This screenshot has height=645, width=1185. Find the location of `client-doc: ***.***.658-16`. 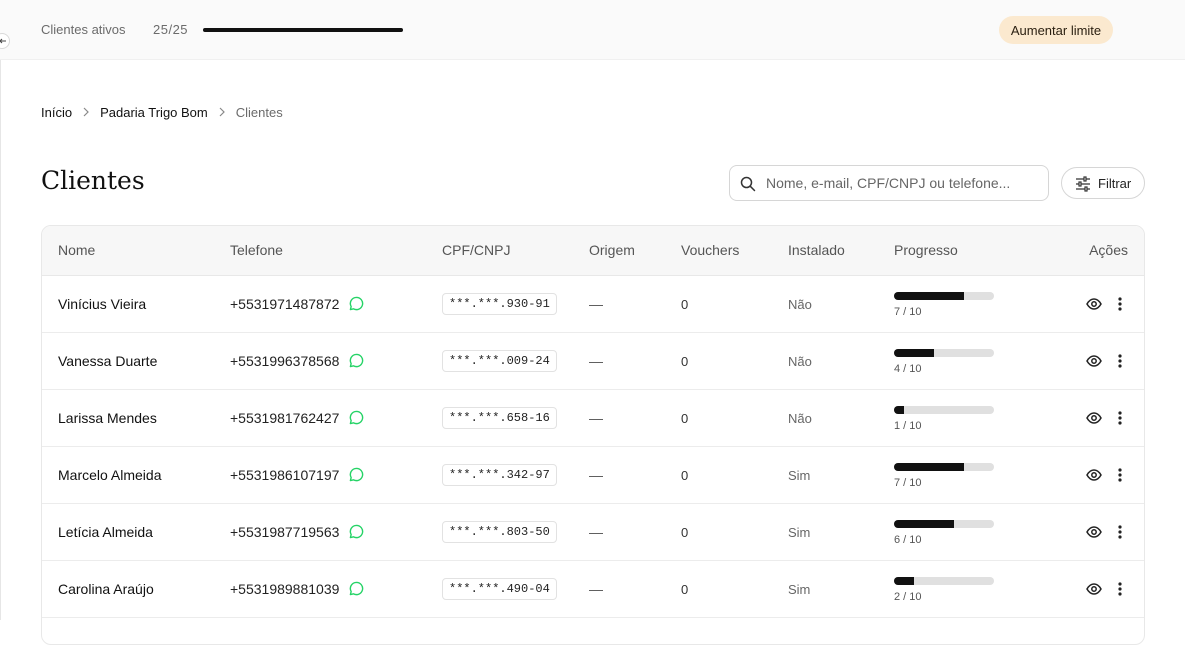

client-doc: ***.***.658-16 is located at coordinates (499, 417).